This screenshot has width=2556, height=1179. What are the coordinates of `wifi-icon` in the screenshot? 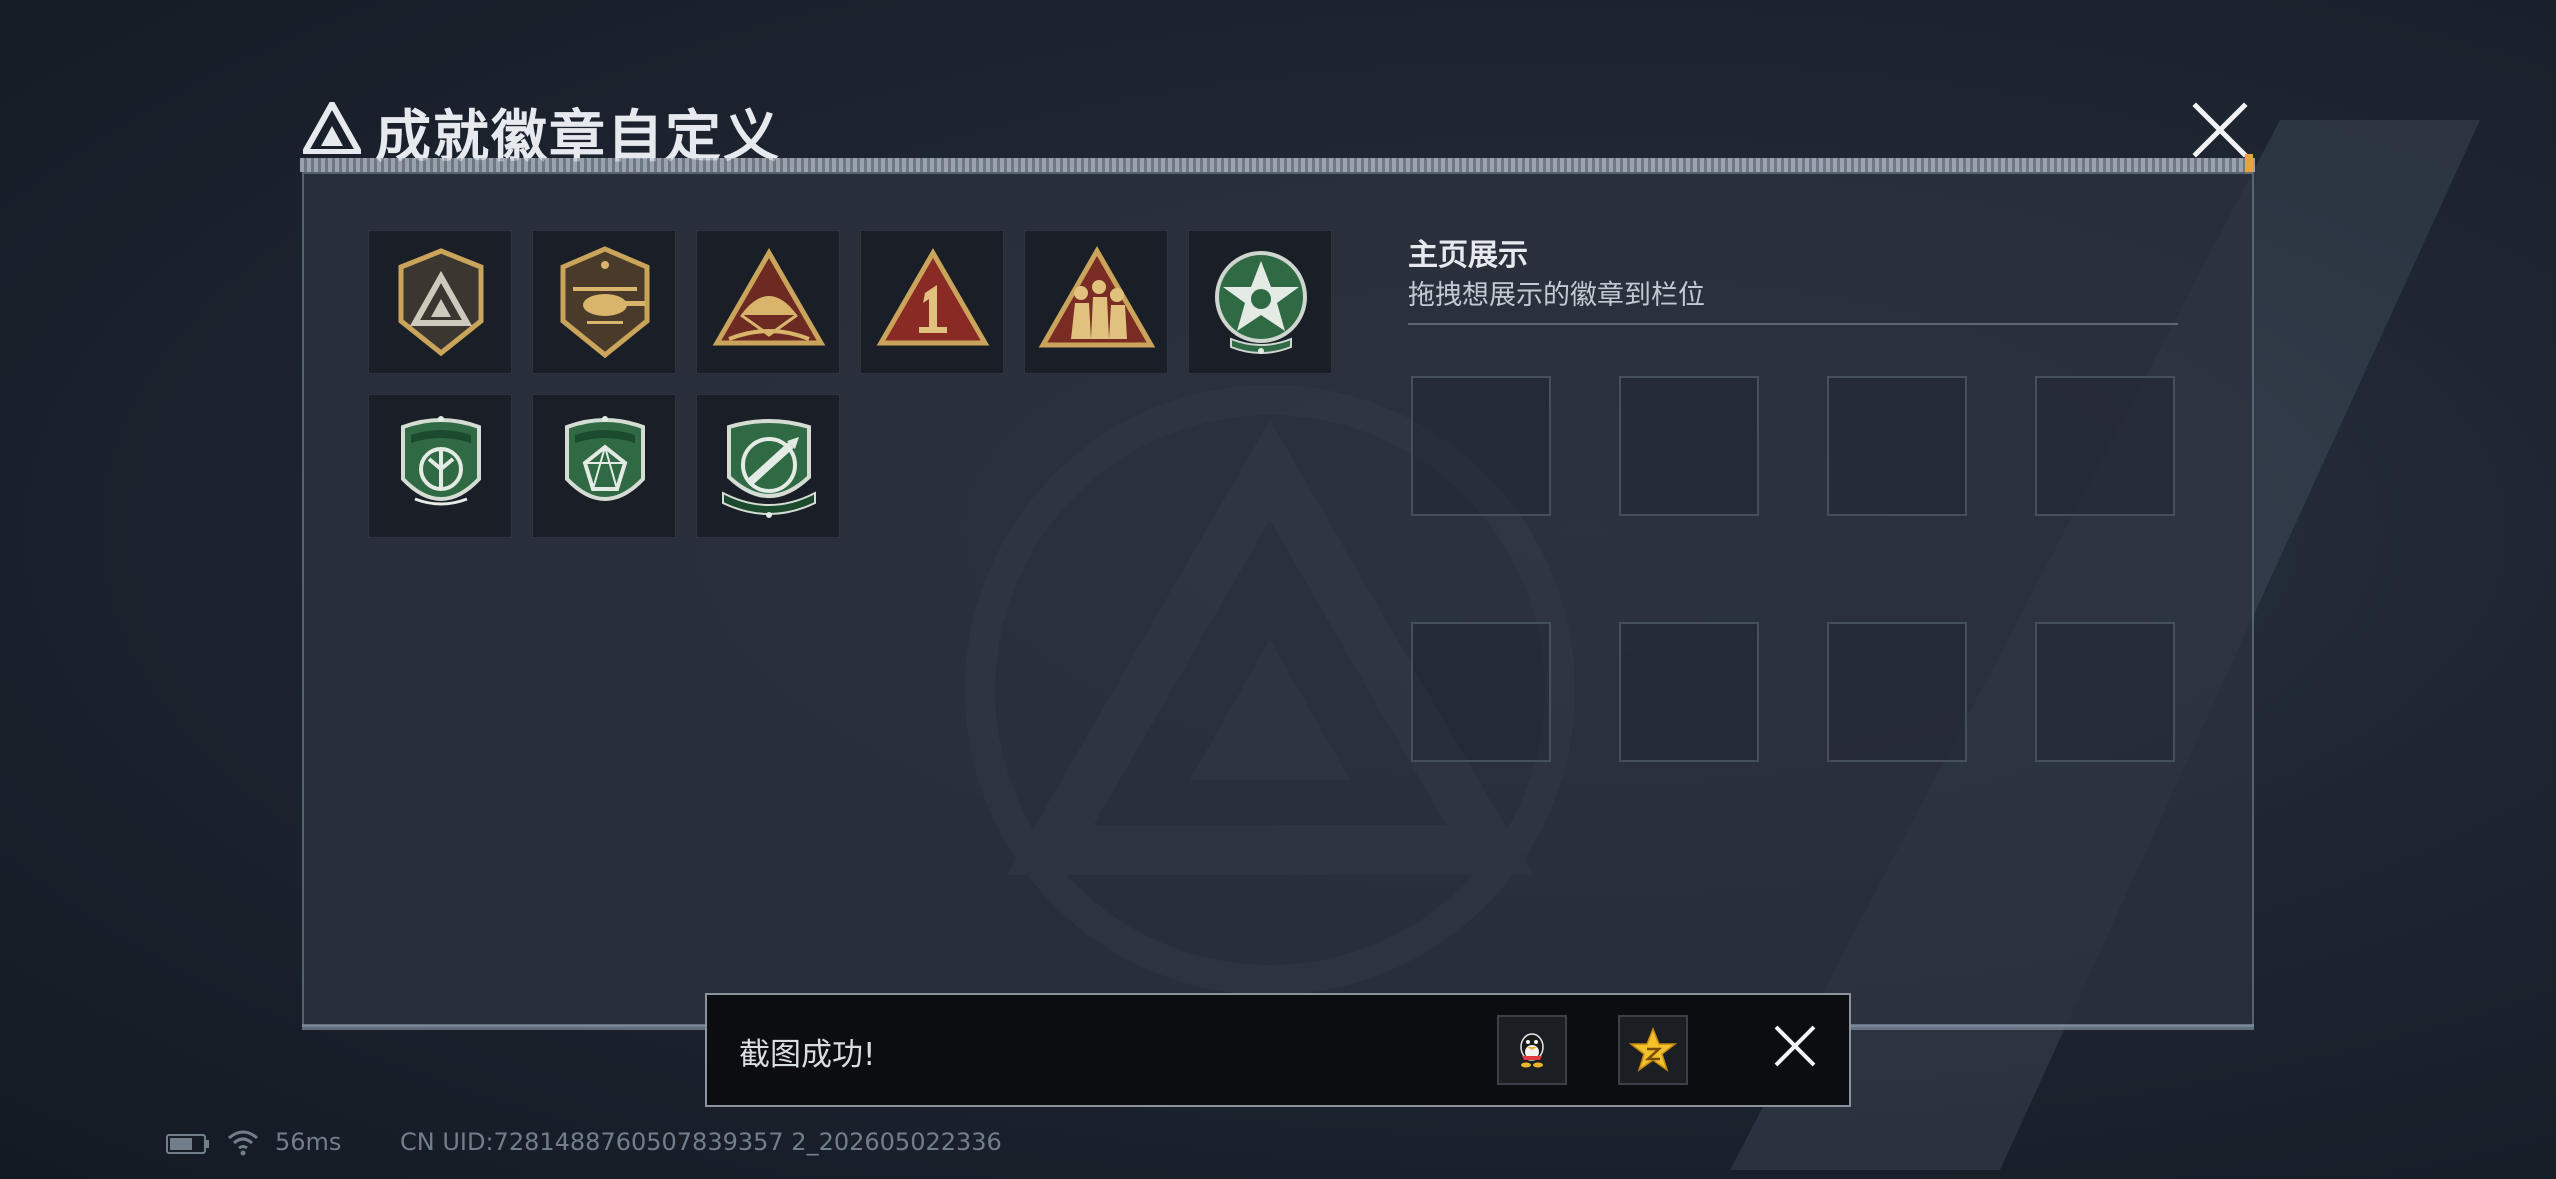 It's located at (243, 1143).